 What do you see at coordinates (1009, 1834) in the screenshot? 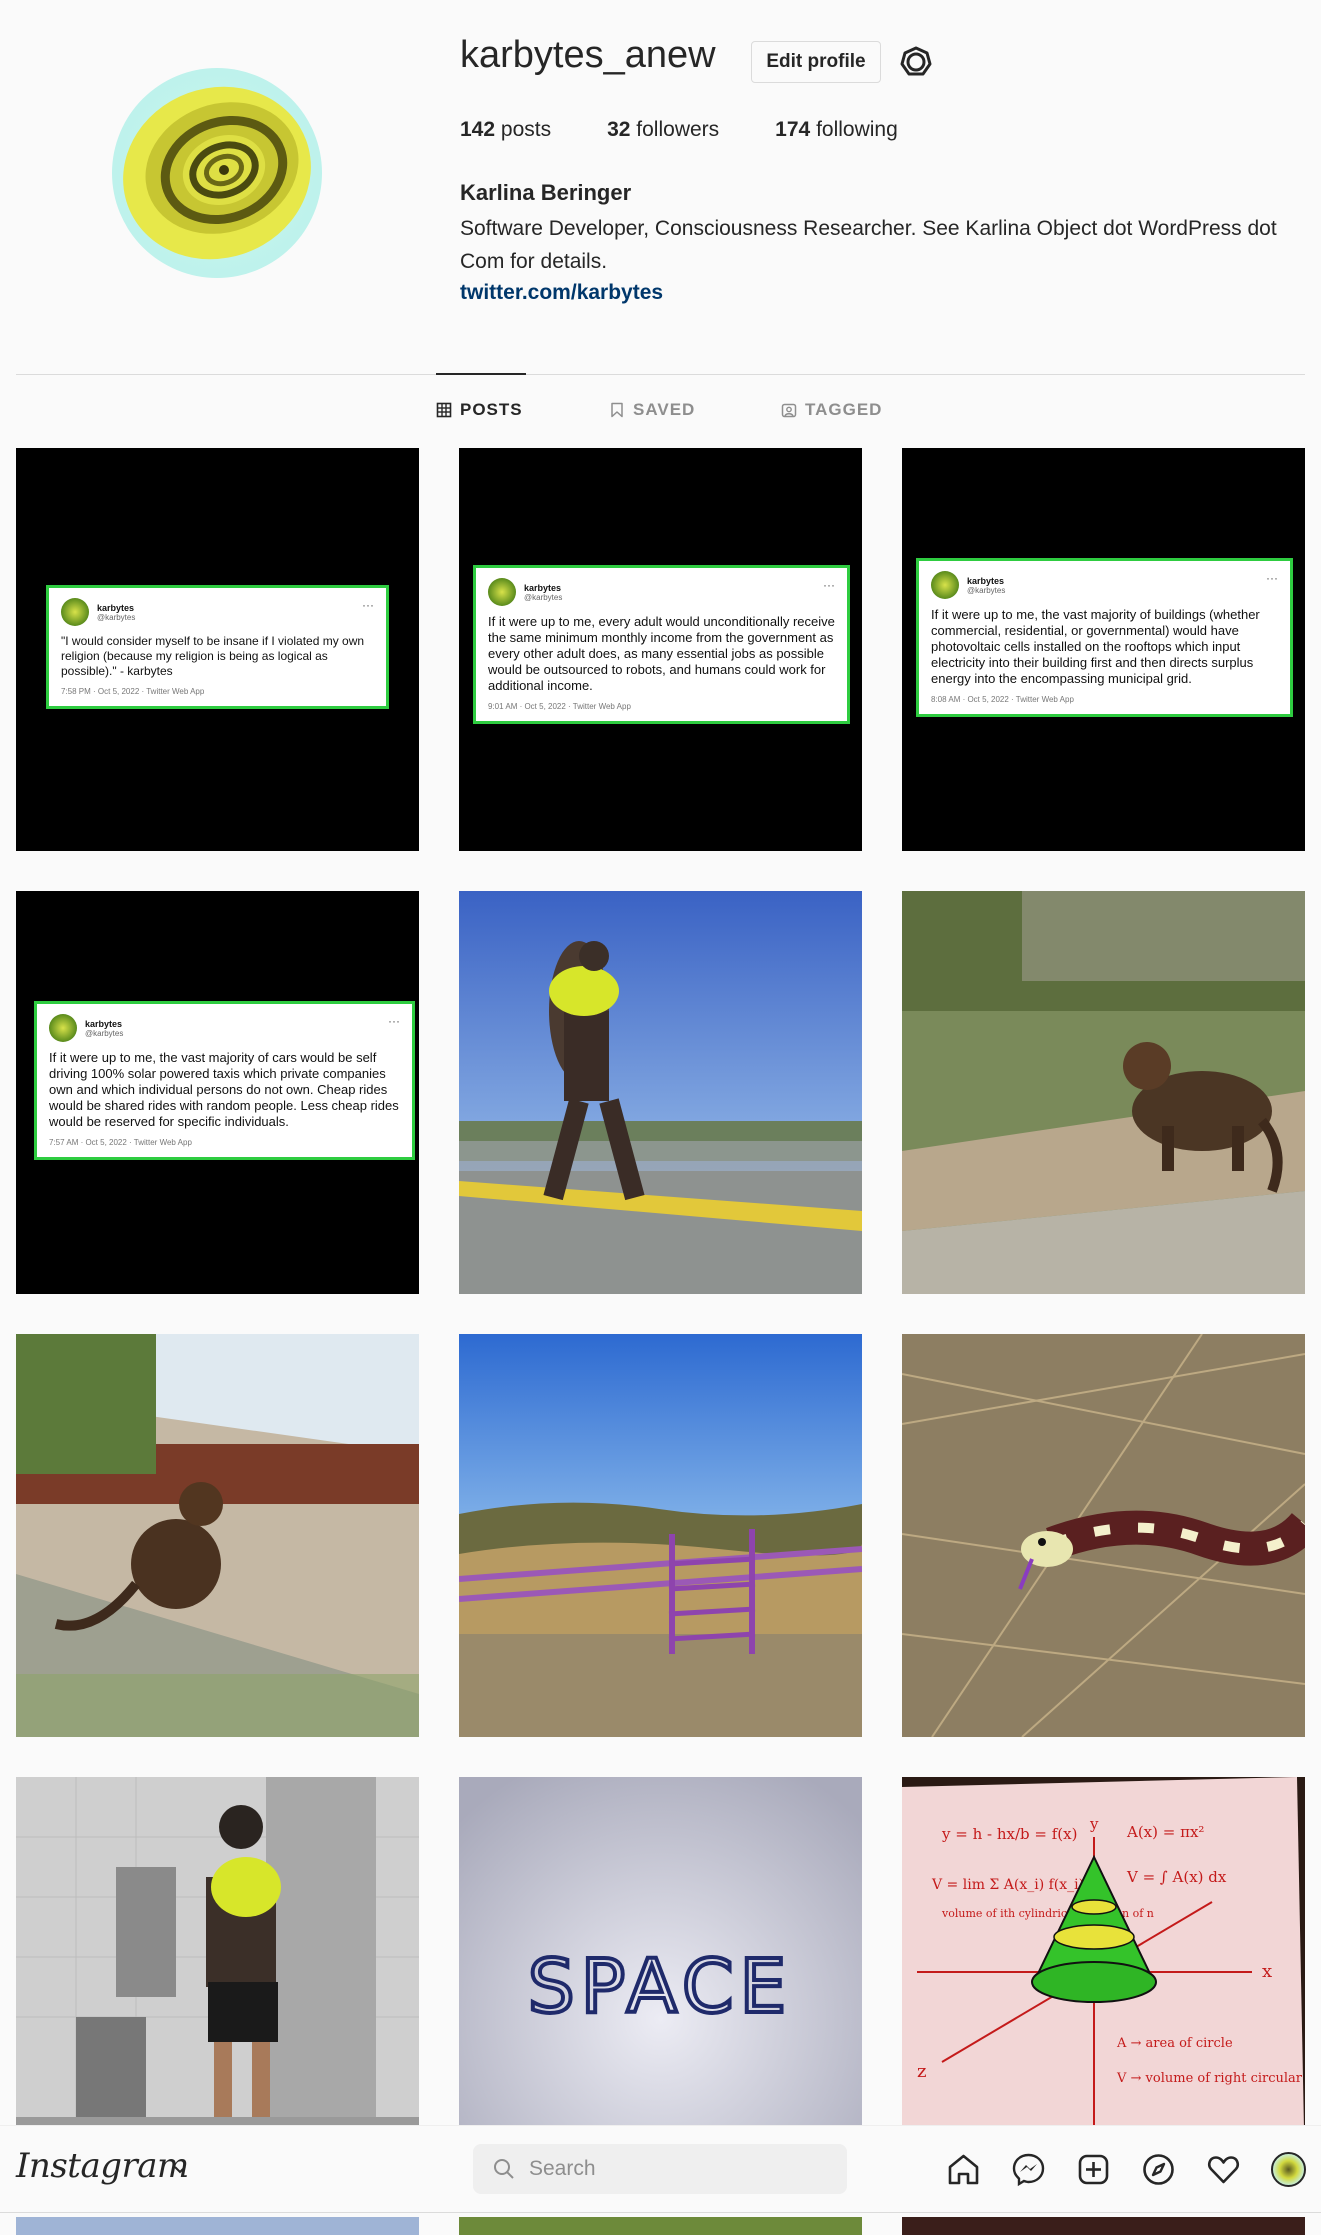
I see `math-line-1: y = h - hx/b = f(x)` at bounding box center [1009, 1834].